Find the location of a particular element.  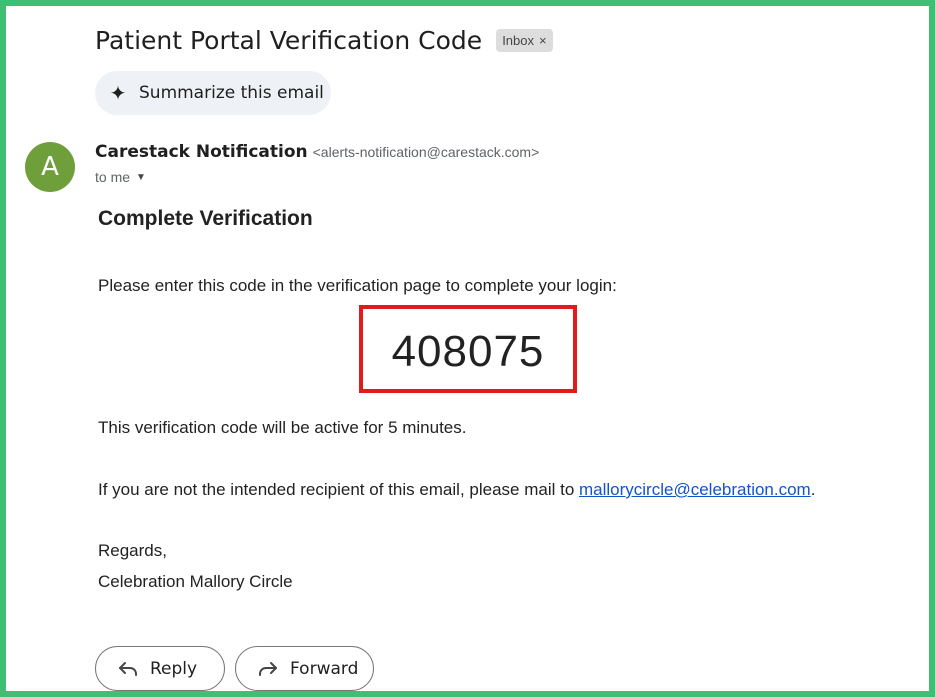

recipient-details-toggle: to me ▼ is located at coordinates (120, 177).